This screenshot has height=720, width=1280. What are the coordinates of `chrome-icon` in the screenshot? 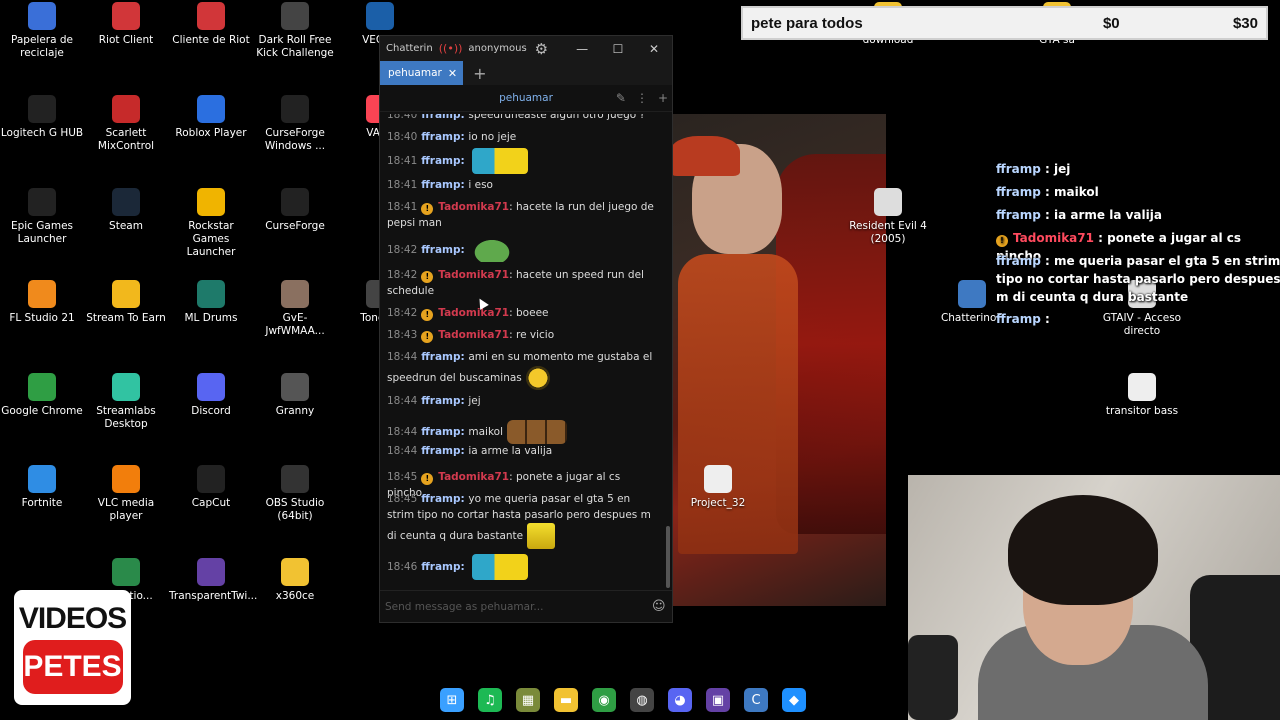 It's located at (42, 387).